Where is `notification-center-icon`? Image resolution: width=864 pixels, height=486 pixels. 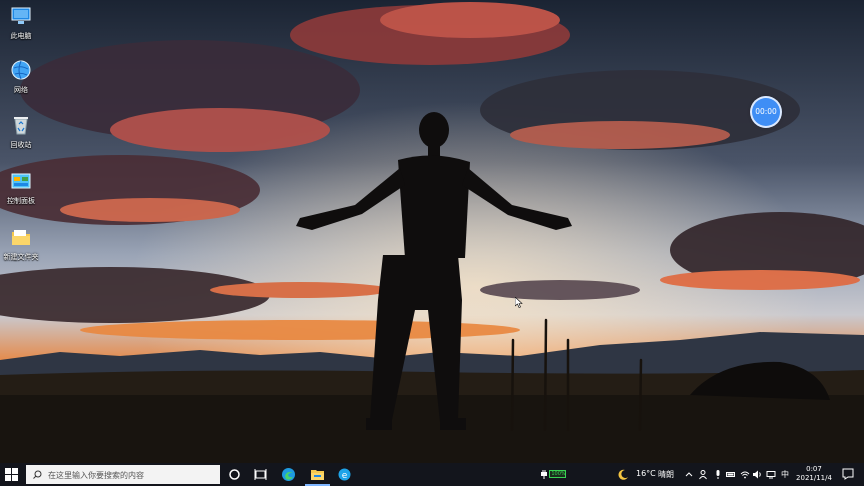
notification-center-icon is located at coordinates (848, 474).